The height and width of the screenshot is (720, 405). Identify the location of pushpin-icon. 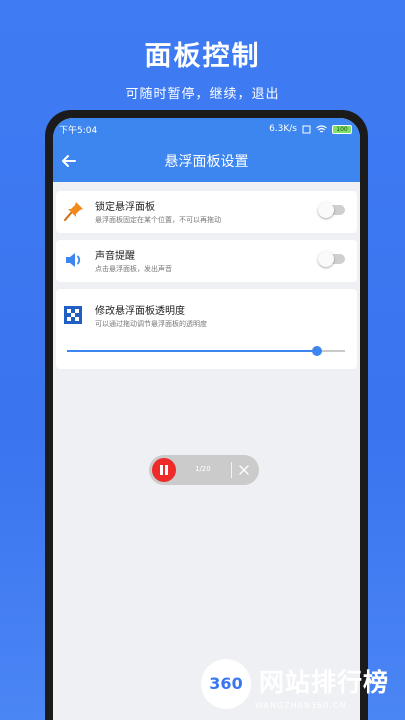
(73, 211).